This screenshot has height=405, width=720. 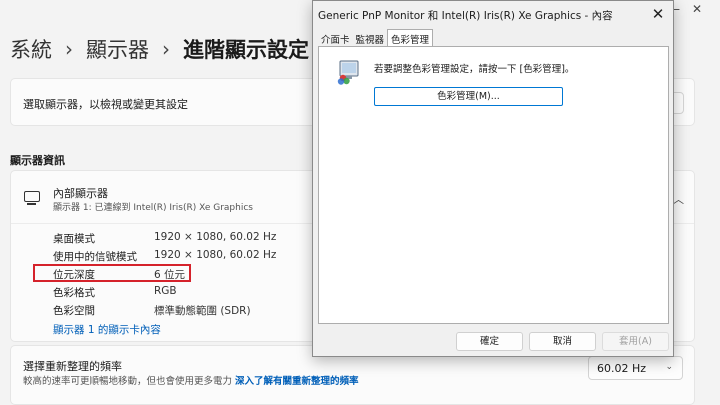 I want to click on refresh-rate-dropdown: 60.02 Hz ⌄, so click(x=635, y=368).